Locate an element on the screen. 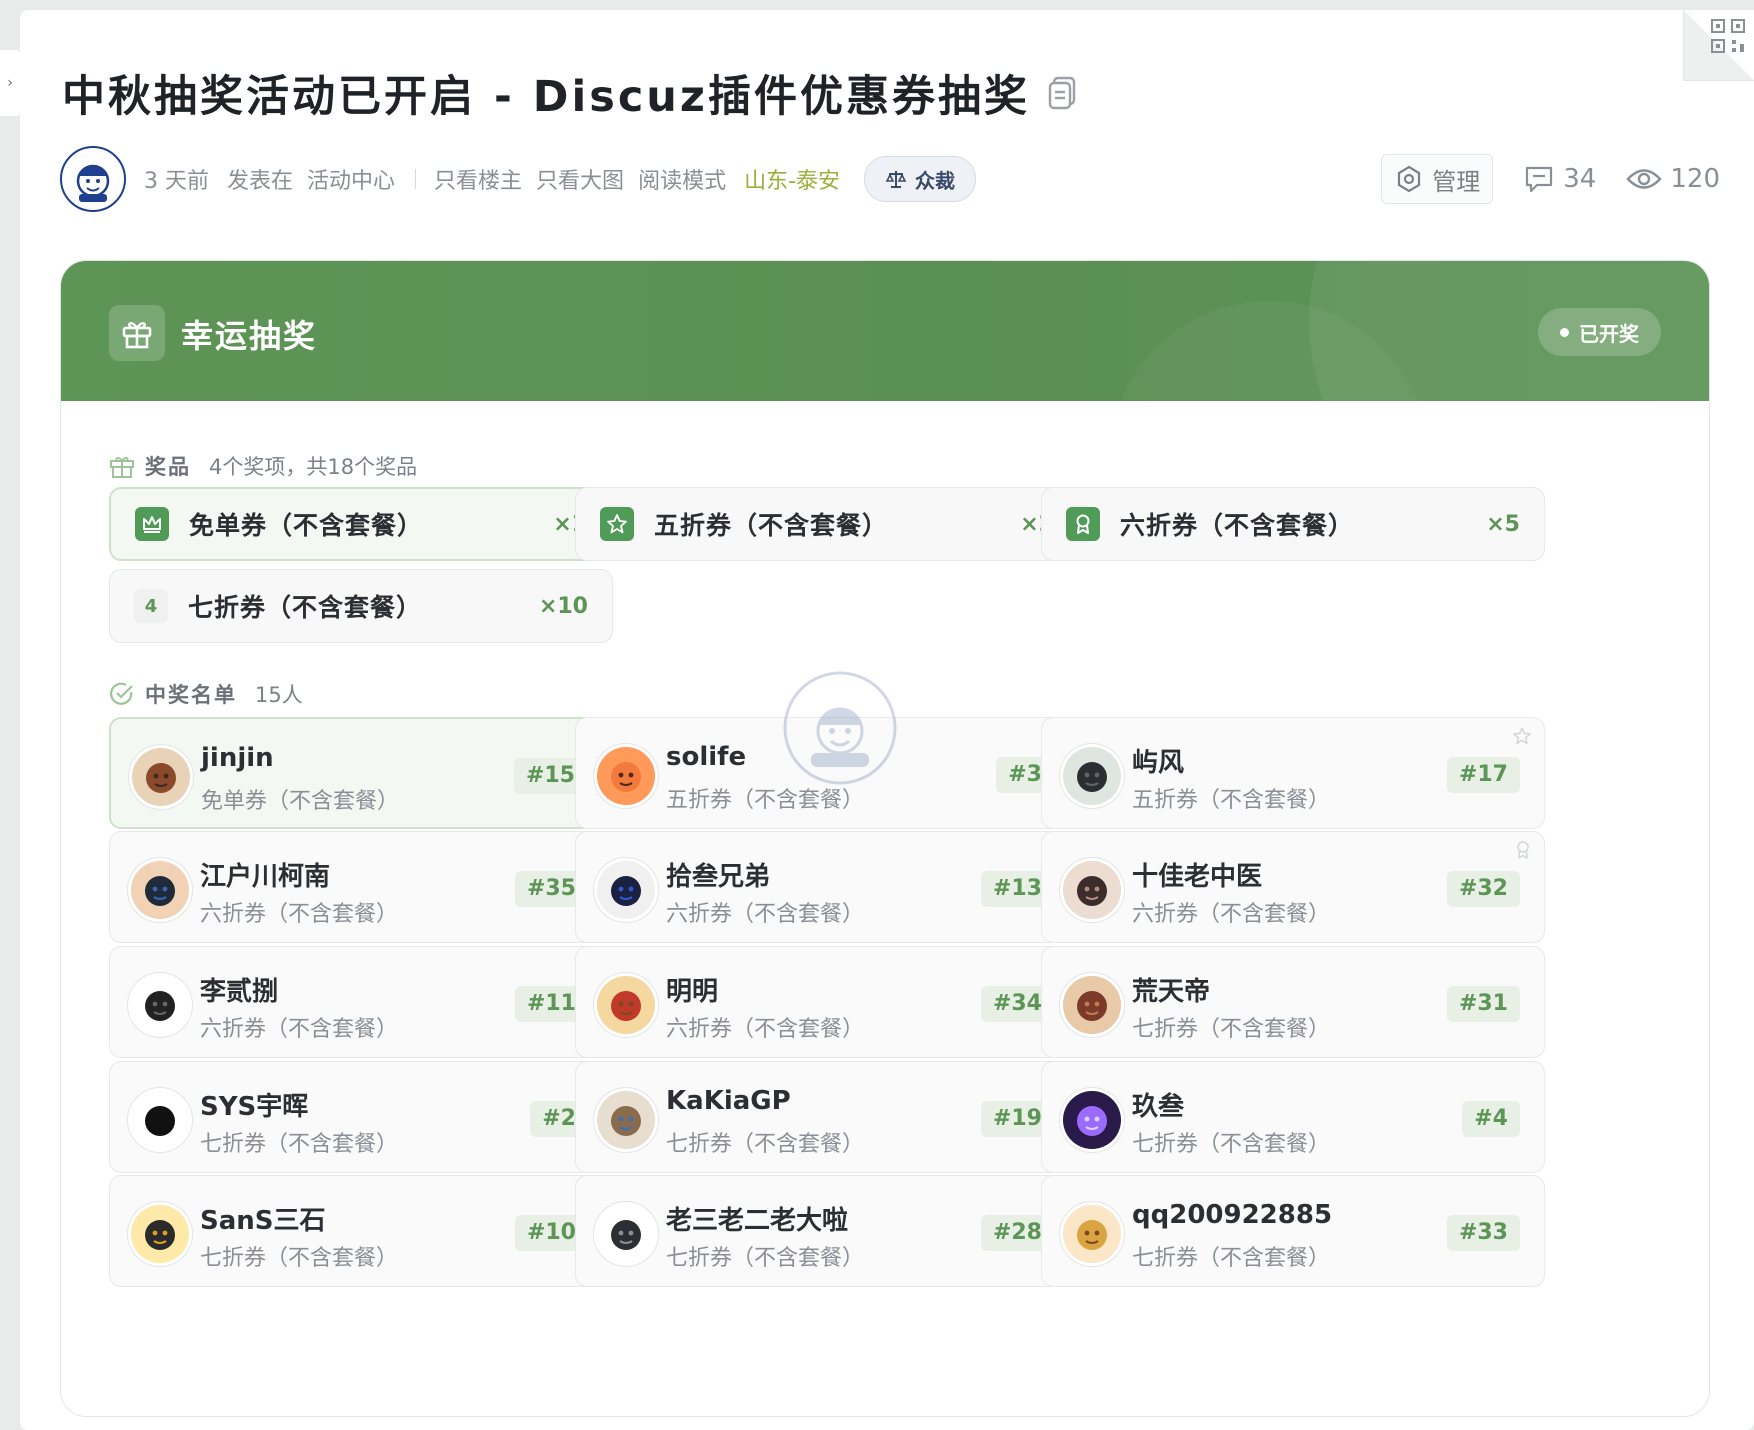  medal-icon is located at coordinates (1523, 852).